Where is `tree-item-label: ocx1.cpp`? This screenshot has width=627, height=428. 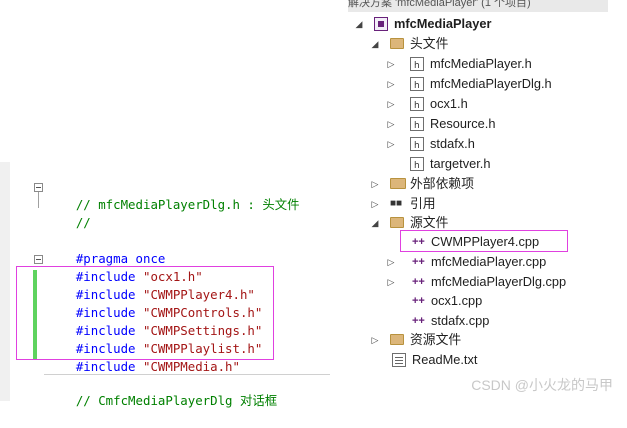
tree-item-label: ocx1.cpp is located at coordinates (457, 300).